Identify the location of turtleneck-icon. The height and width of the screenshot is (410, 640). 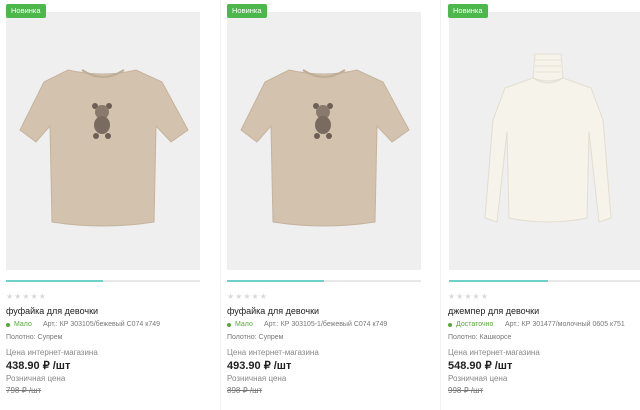
(548, 138).